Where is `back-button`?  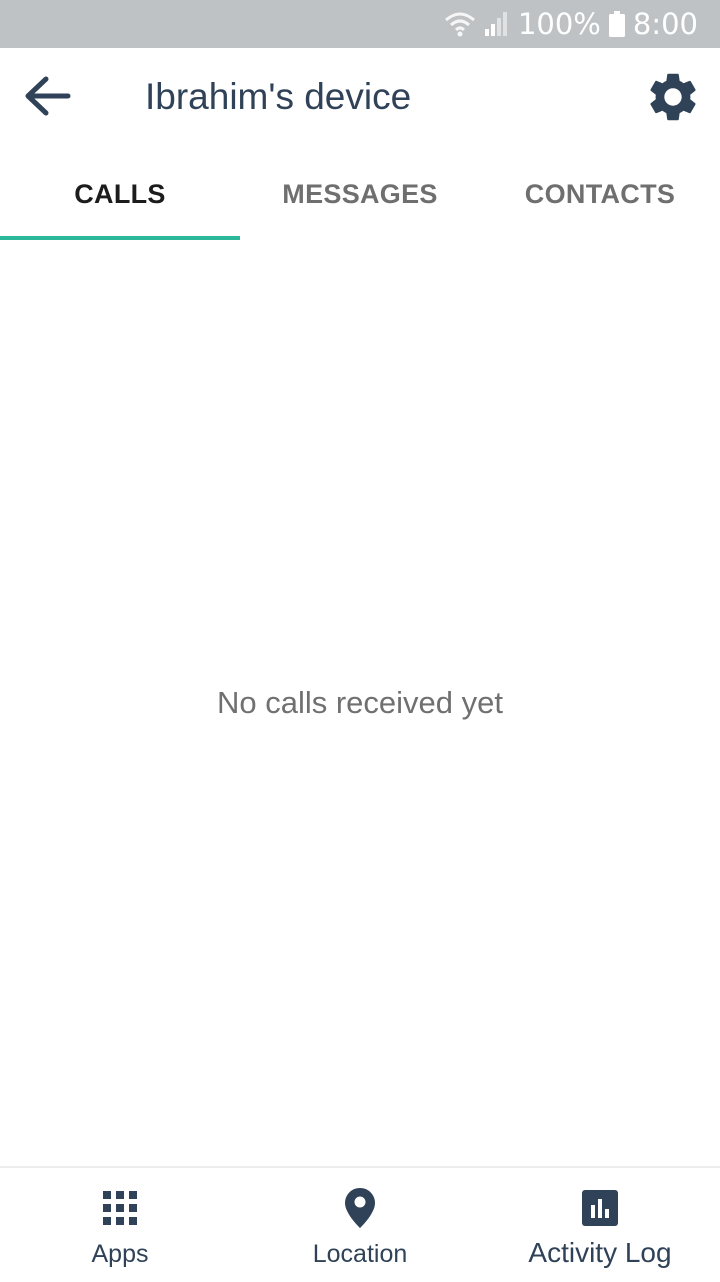 back-button is located at coordinates (48, 96).